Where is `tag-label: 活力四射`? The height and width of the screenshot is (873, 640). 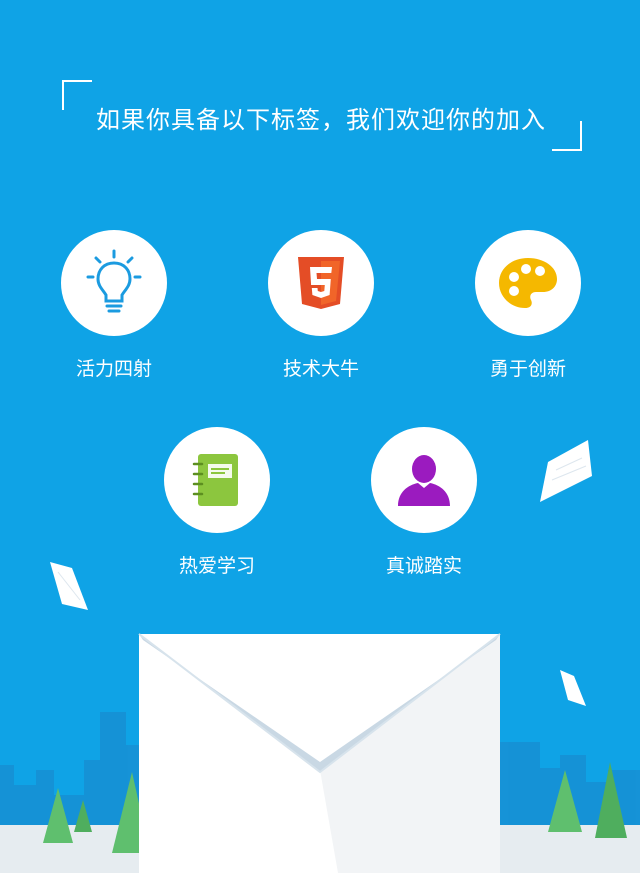 tag-label: 活力四射 is located at coordinates (113, 369).